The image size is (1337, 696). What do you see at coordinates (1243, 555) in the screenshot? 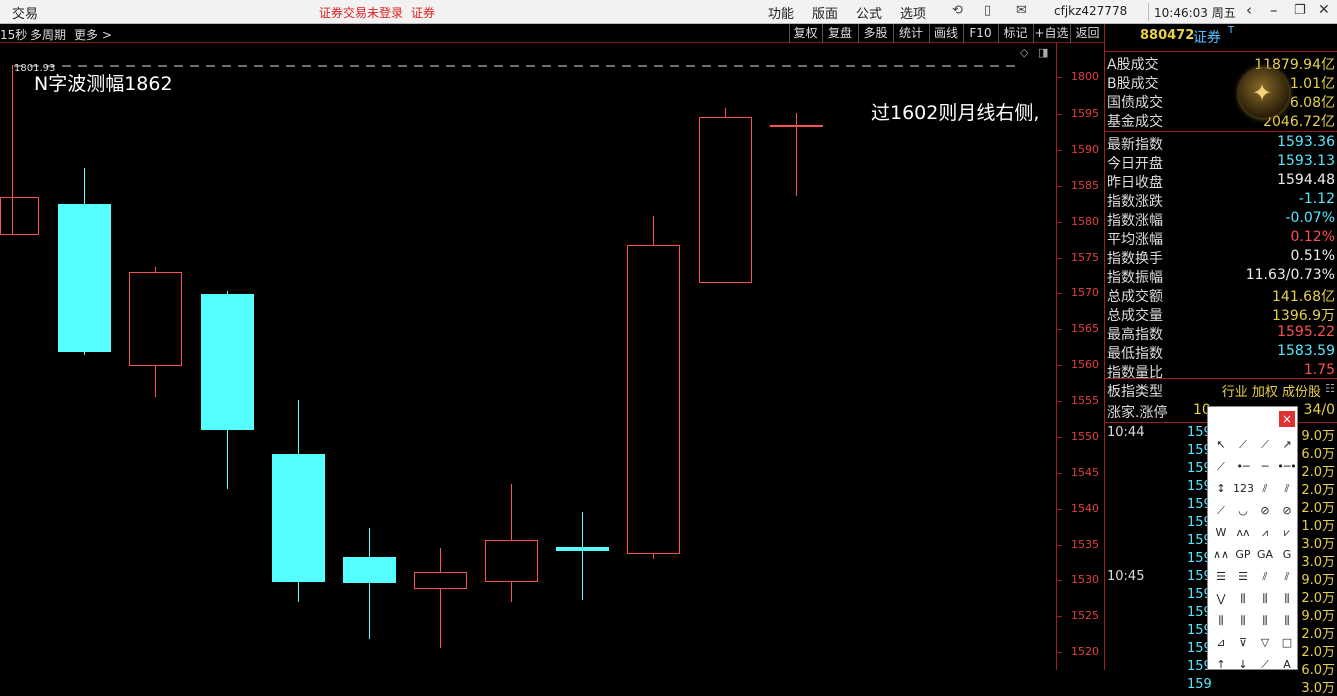
I see `drawing-tool-icon: GP` at bounding box center [1243, 555].